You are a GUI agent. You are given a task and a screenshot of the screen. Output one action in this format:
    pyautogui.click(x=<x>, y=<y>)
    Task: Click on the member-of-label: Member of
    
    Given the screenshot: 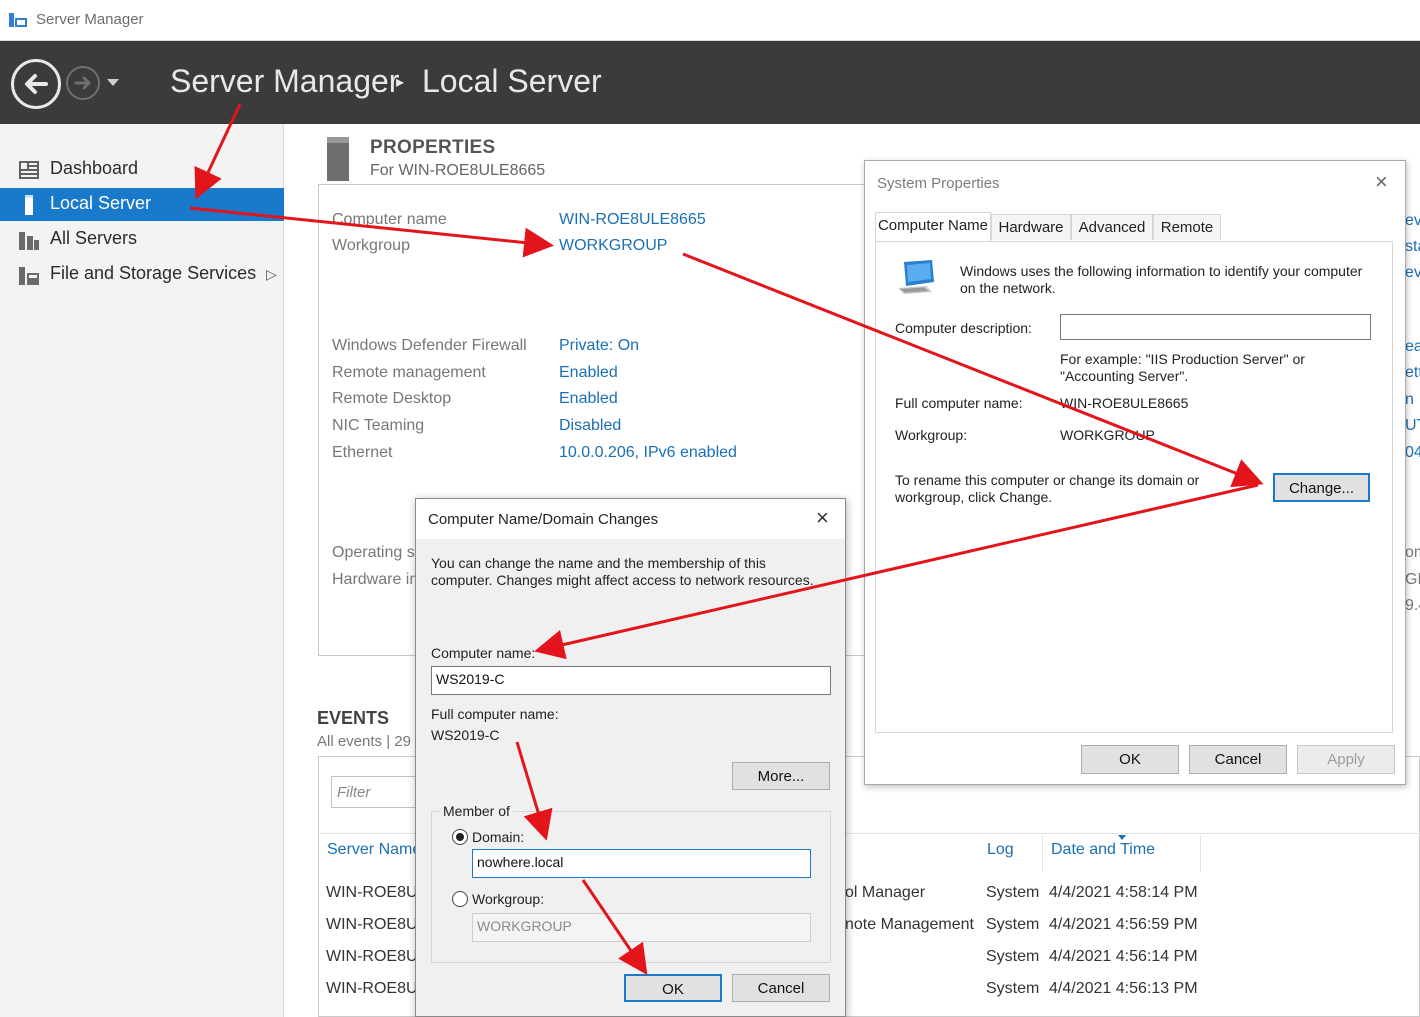 What is the action you would take?
    pyautogui.click(x=476, y=811)
    